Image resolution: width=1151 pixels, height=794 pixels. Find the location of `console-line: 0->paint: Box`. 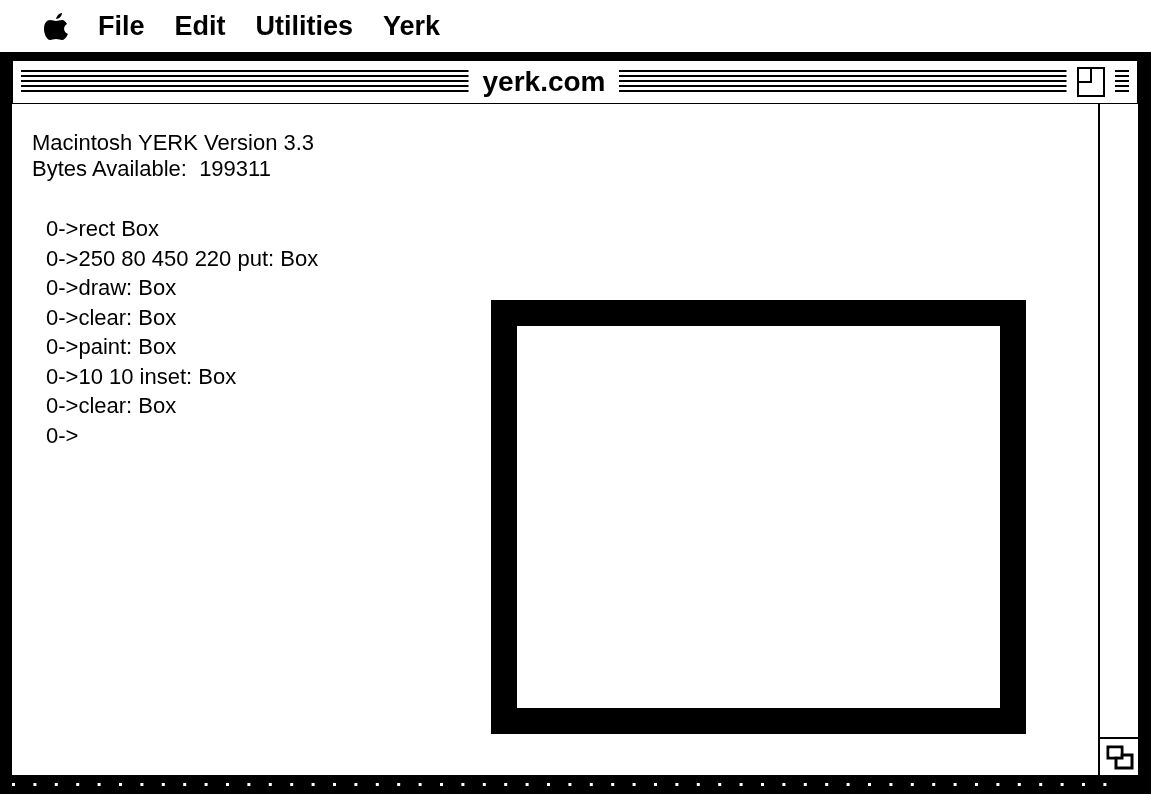

console-line: 0->paint: Box is located at coordinates (111, 347).